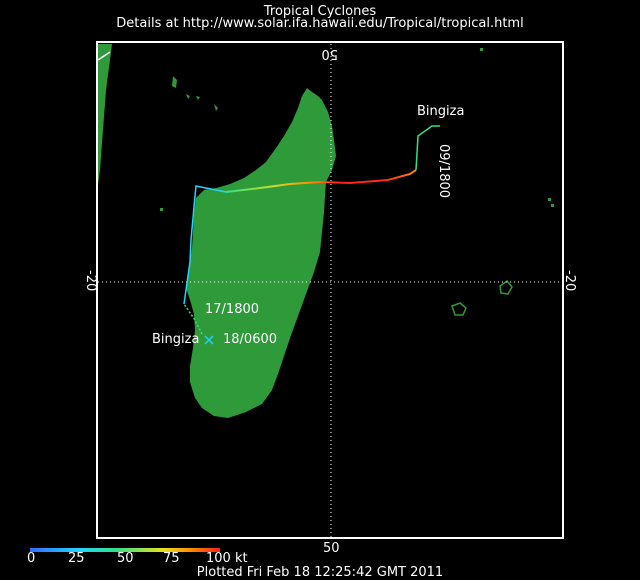 The image size is (640, 580). What do you see at coordinates (76, 558) in the screenshot?
I see `legend-tick: 25` at bounding box center [76, 558].